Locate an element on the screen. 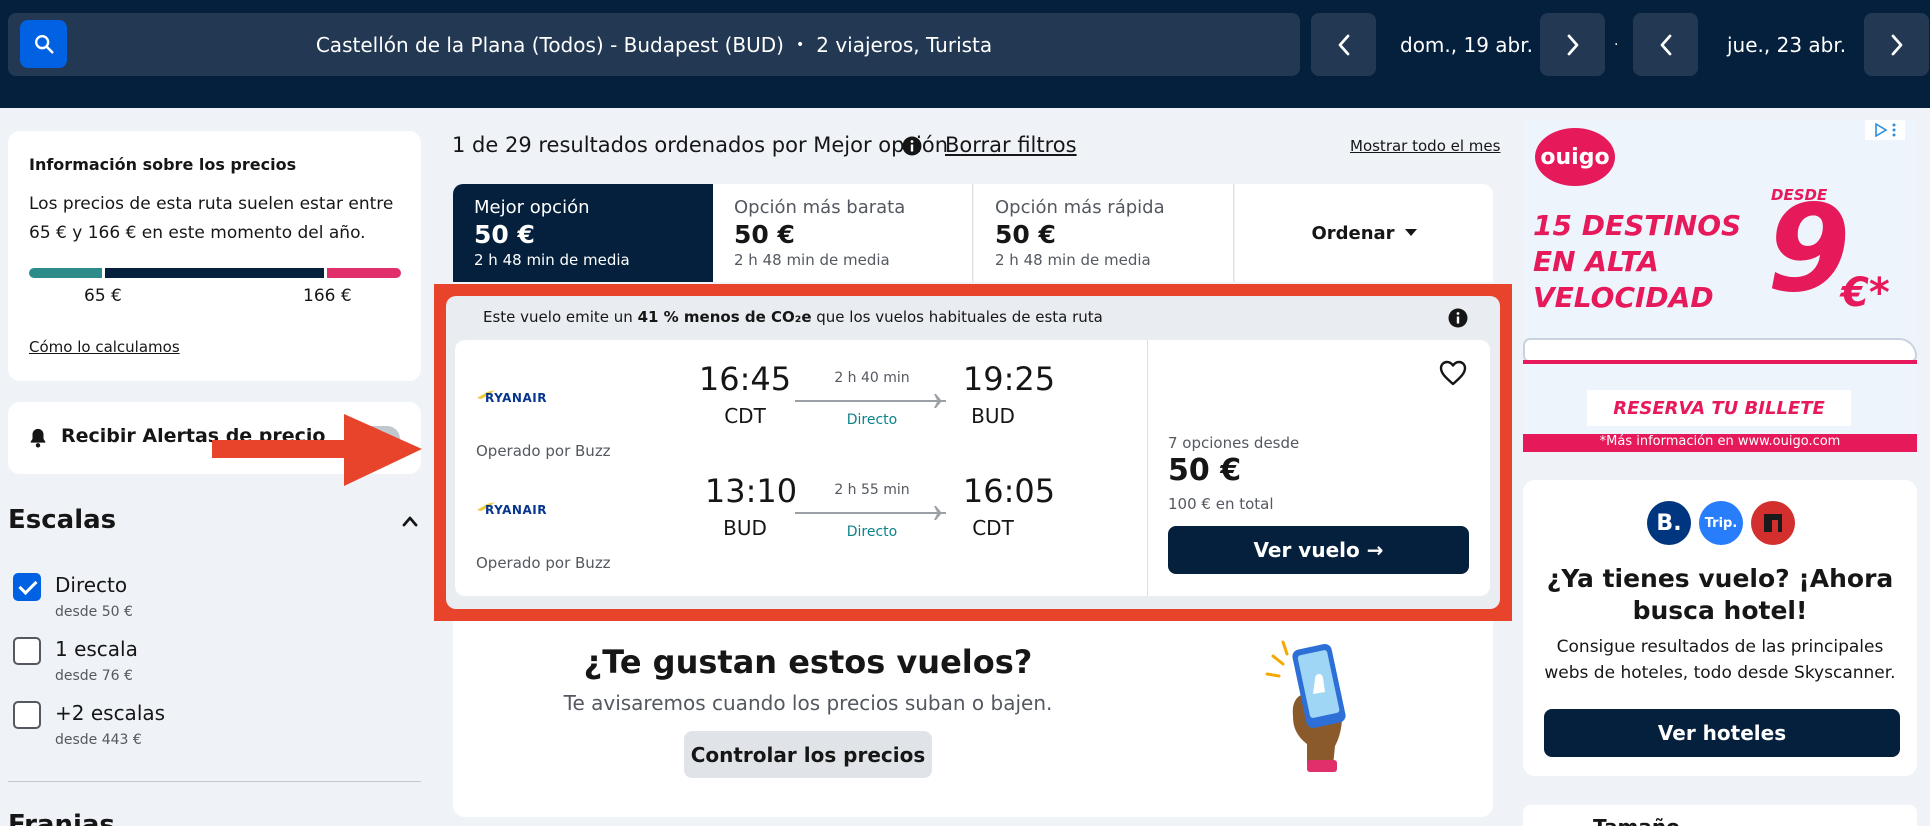 The height and width of the screenshot is (826, 1930). flight-line is located at coordinates (864, 513).